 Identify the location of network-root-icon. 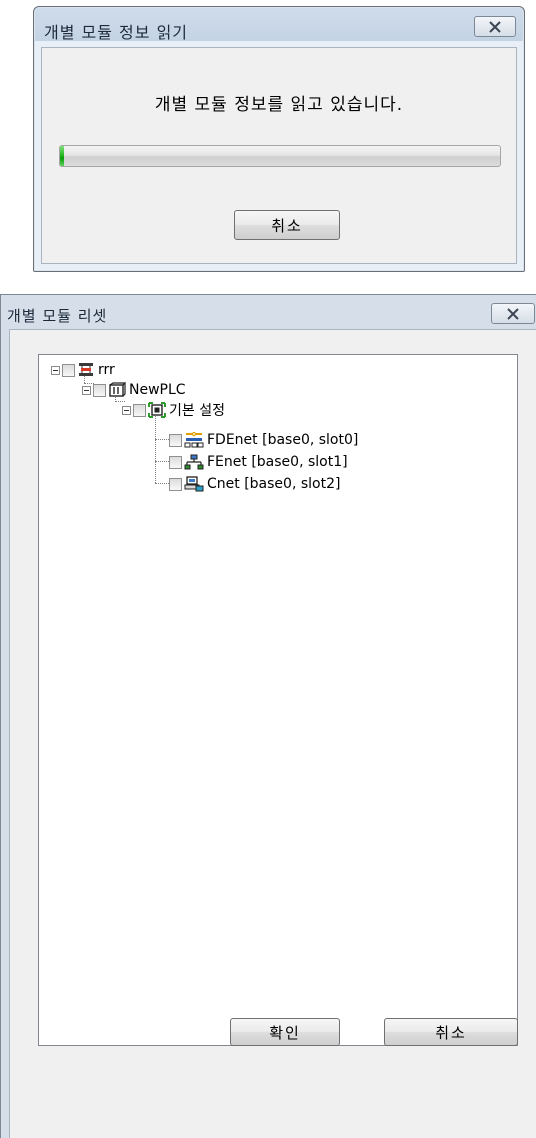
(86, 370).